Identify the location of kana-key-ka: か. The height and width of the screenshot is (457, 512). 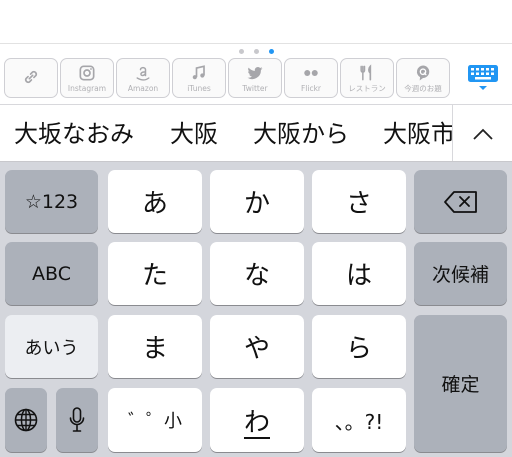
(257, 201).